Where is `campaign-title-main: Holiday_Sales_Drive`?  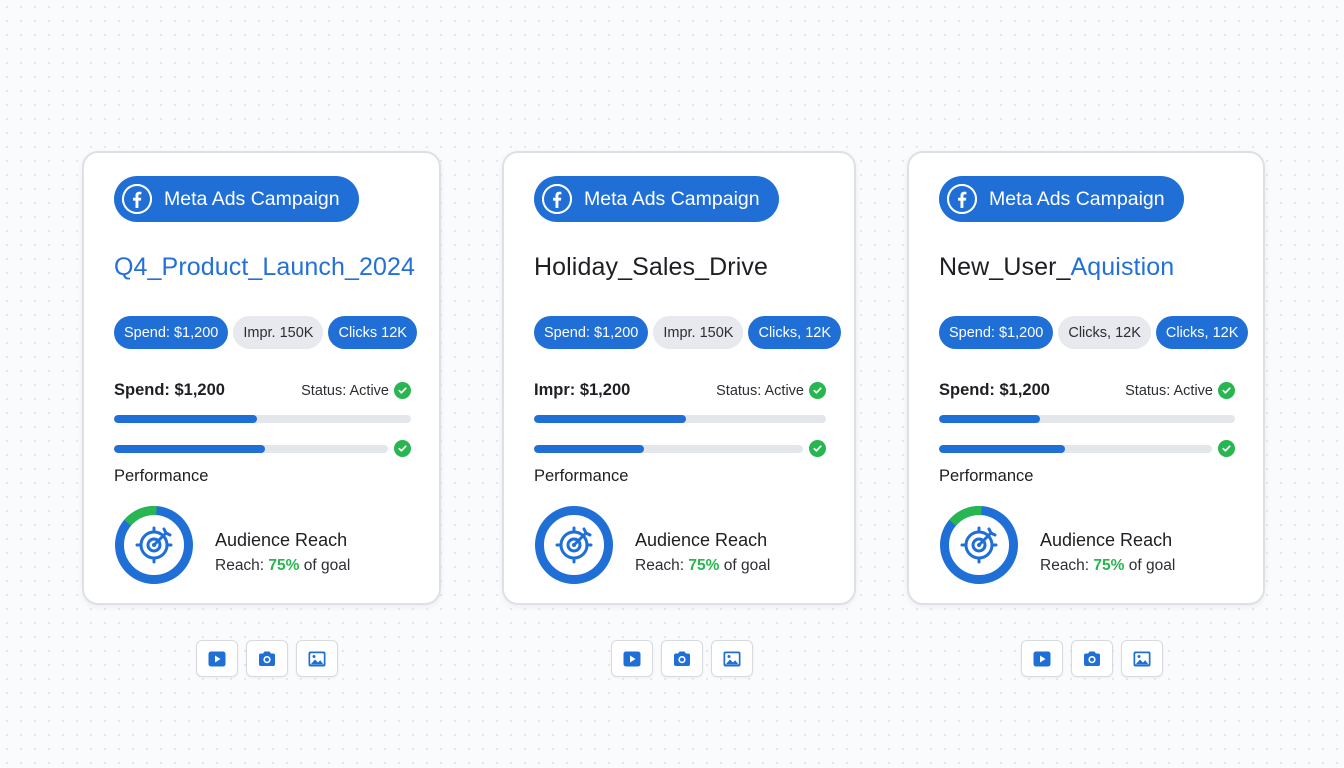 campaign-title-main: Holiday_Sales_Drive is located at coordinates (651, 267).